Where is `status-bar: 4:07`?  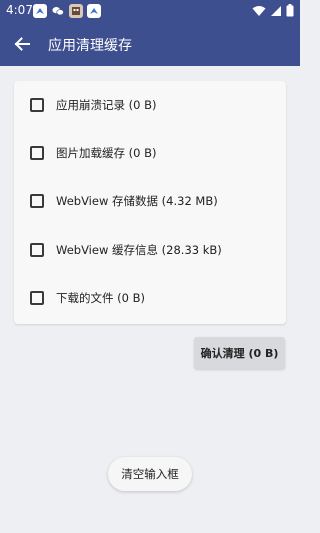 status-bar: 4:07 is located at coordinates (150, 11).